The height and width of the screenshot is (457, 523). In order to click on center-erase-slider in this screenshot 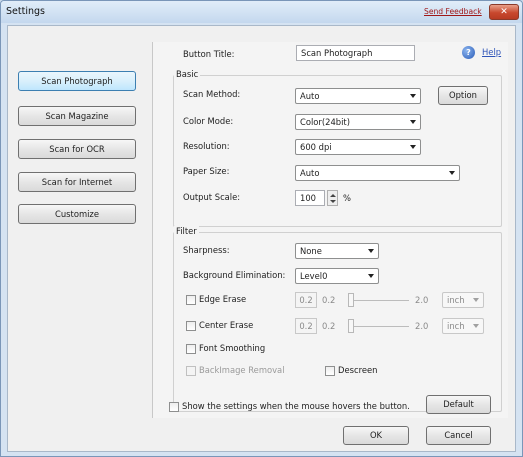, I will do `click(351, 326)`.